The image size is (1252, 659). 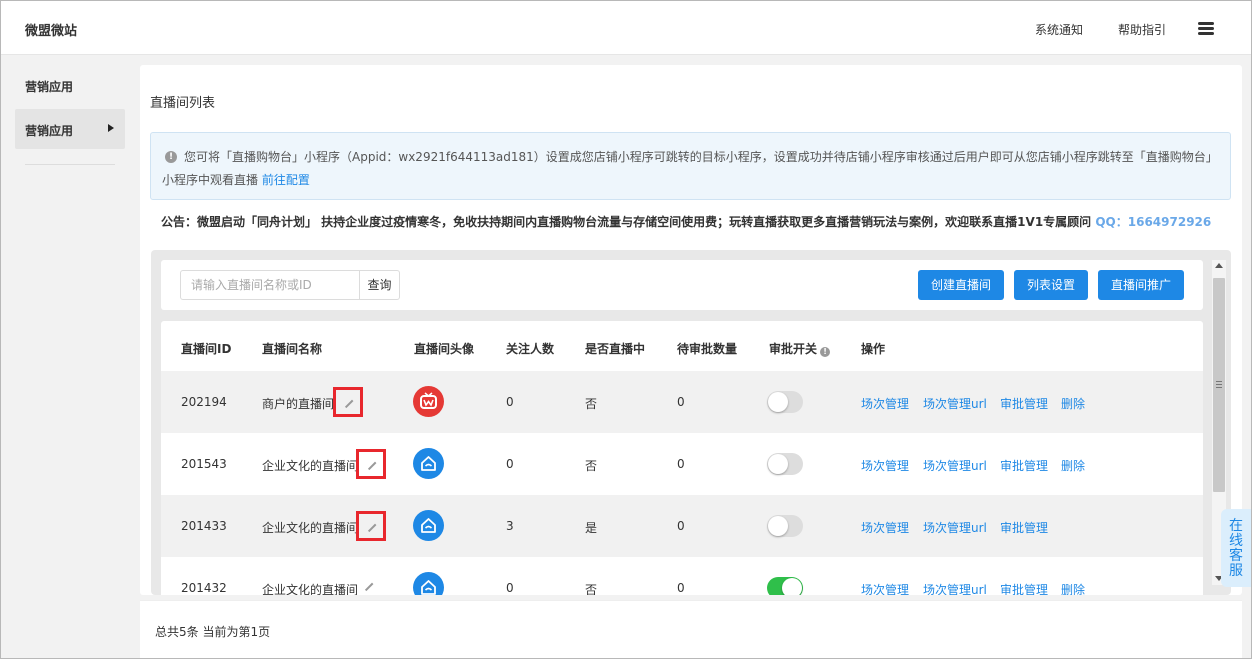 I want to click on room-name: 商户的直播间, so click(x=298, y=404).